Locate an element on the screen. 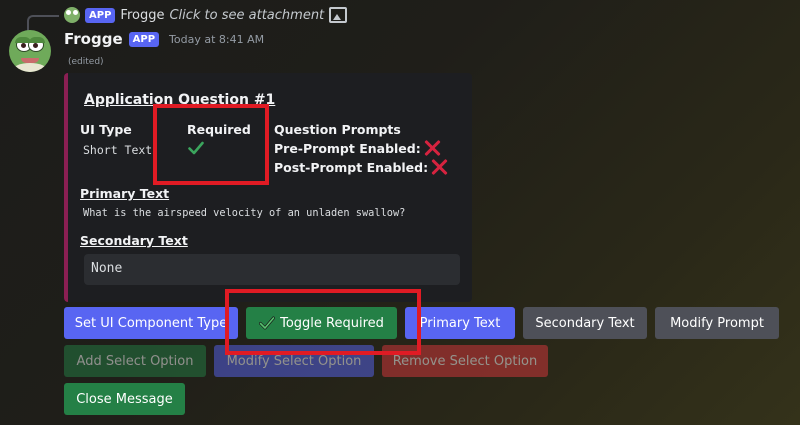 This screenshot has width=800, height=425. message-header: Frogge APP Today at 8:41 AM is located at coordinates (164, 39).